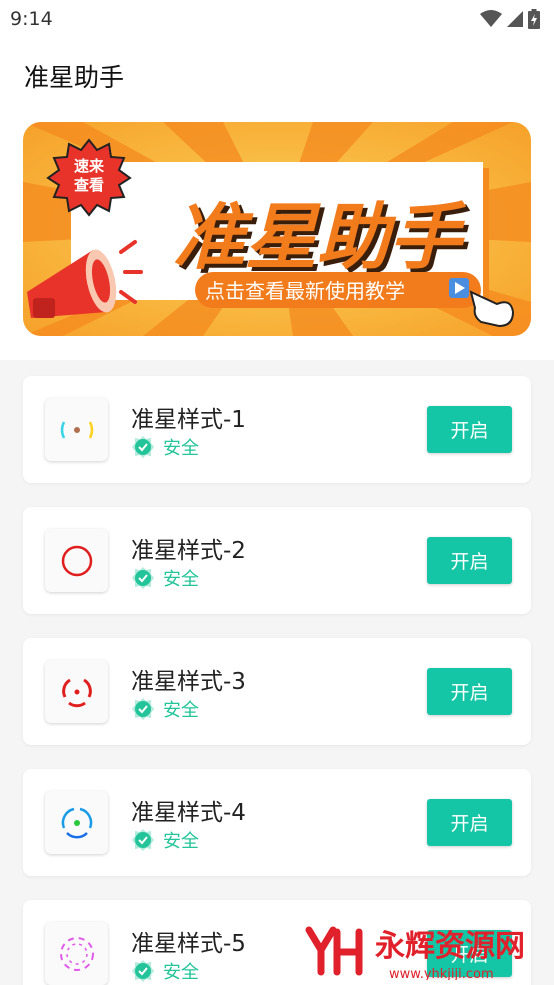 The image size is (554, 985). I want to click on watermark: 永辉资源网 www.yhkjiji.com, so click(429, 951).